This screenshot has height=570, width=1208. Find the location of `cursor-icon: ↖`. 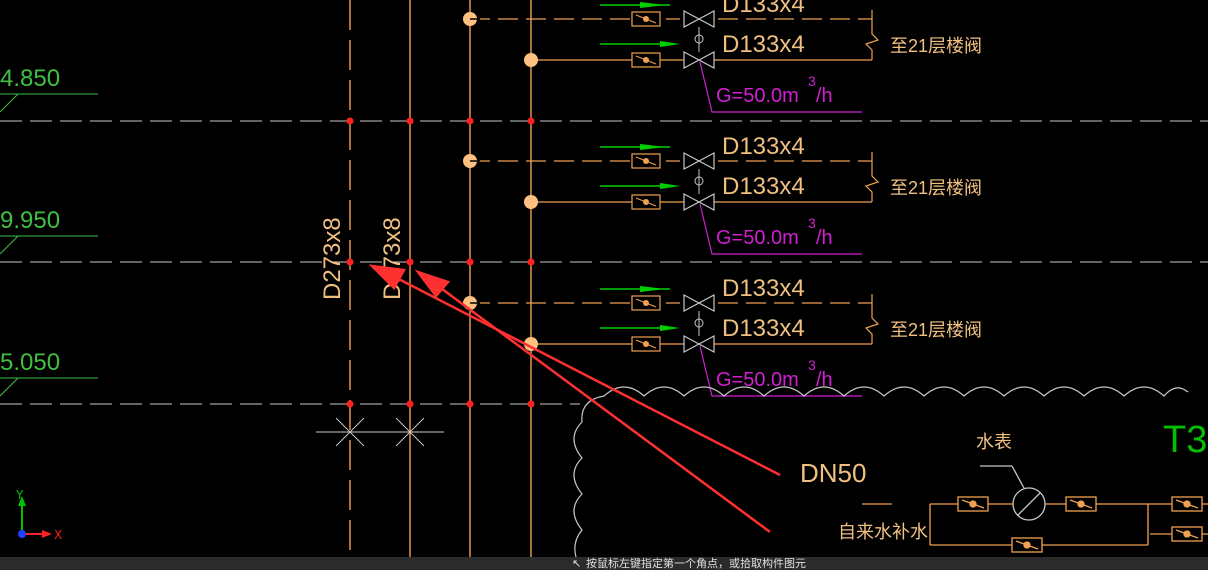

cursor-icon: ↖ is located at coordinates (577, 563).